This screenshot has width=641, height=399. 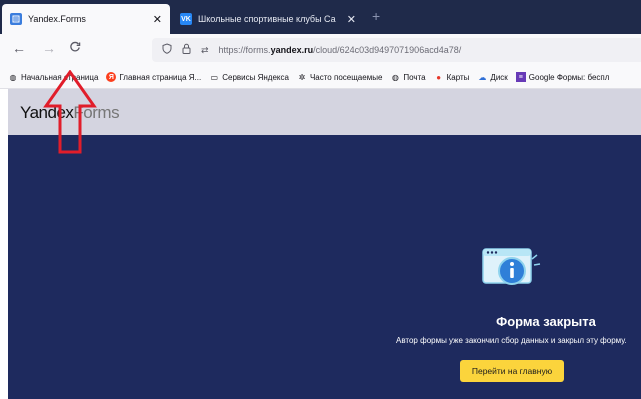 I want to click on forward-button: →, so click(x=49, y=48).